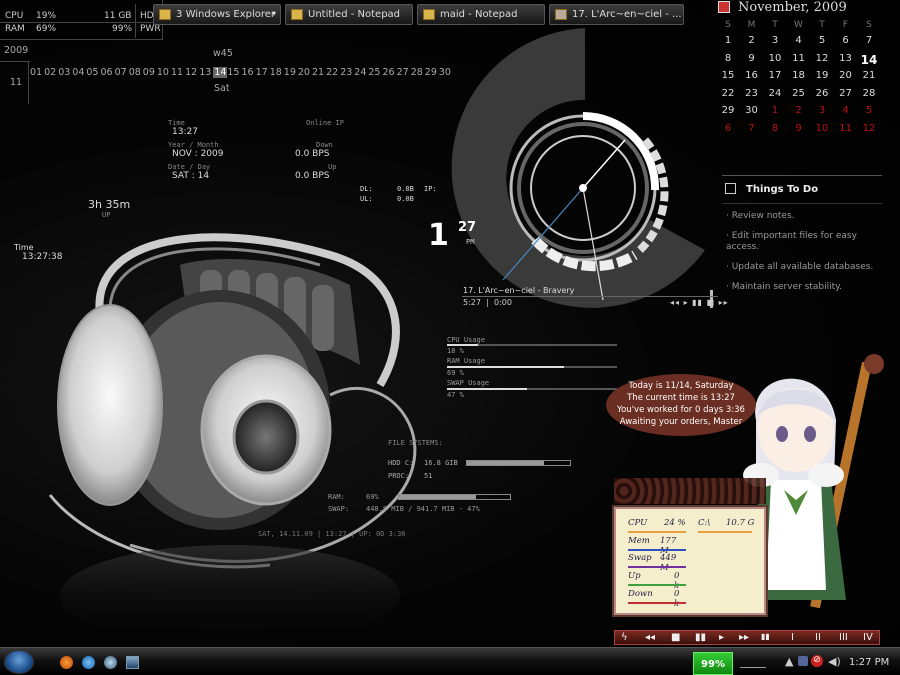  What do you see at coordinates (752, 75) in the screenshot?
I see `calendar-day: 16` at bounding box center [752, 75].